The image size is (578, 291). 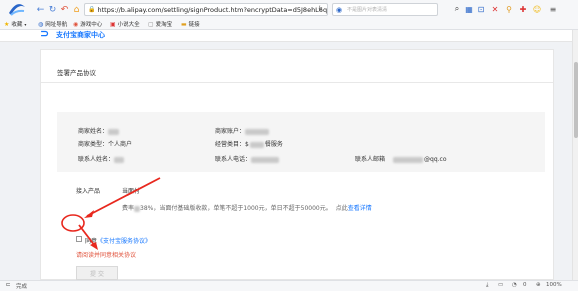 I want to click on search-placeholder: 不是图片对表清清, so click(x=367, y=10).